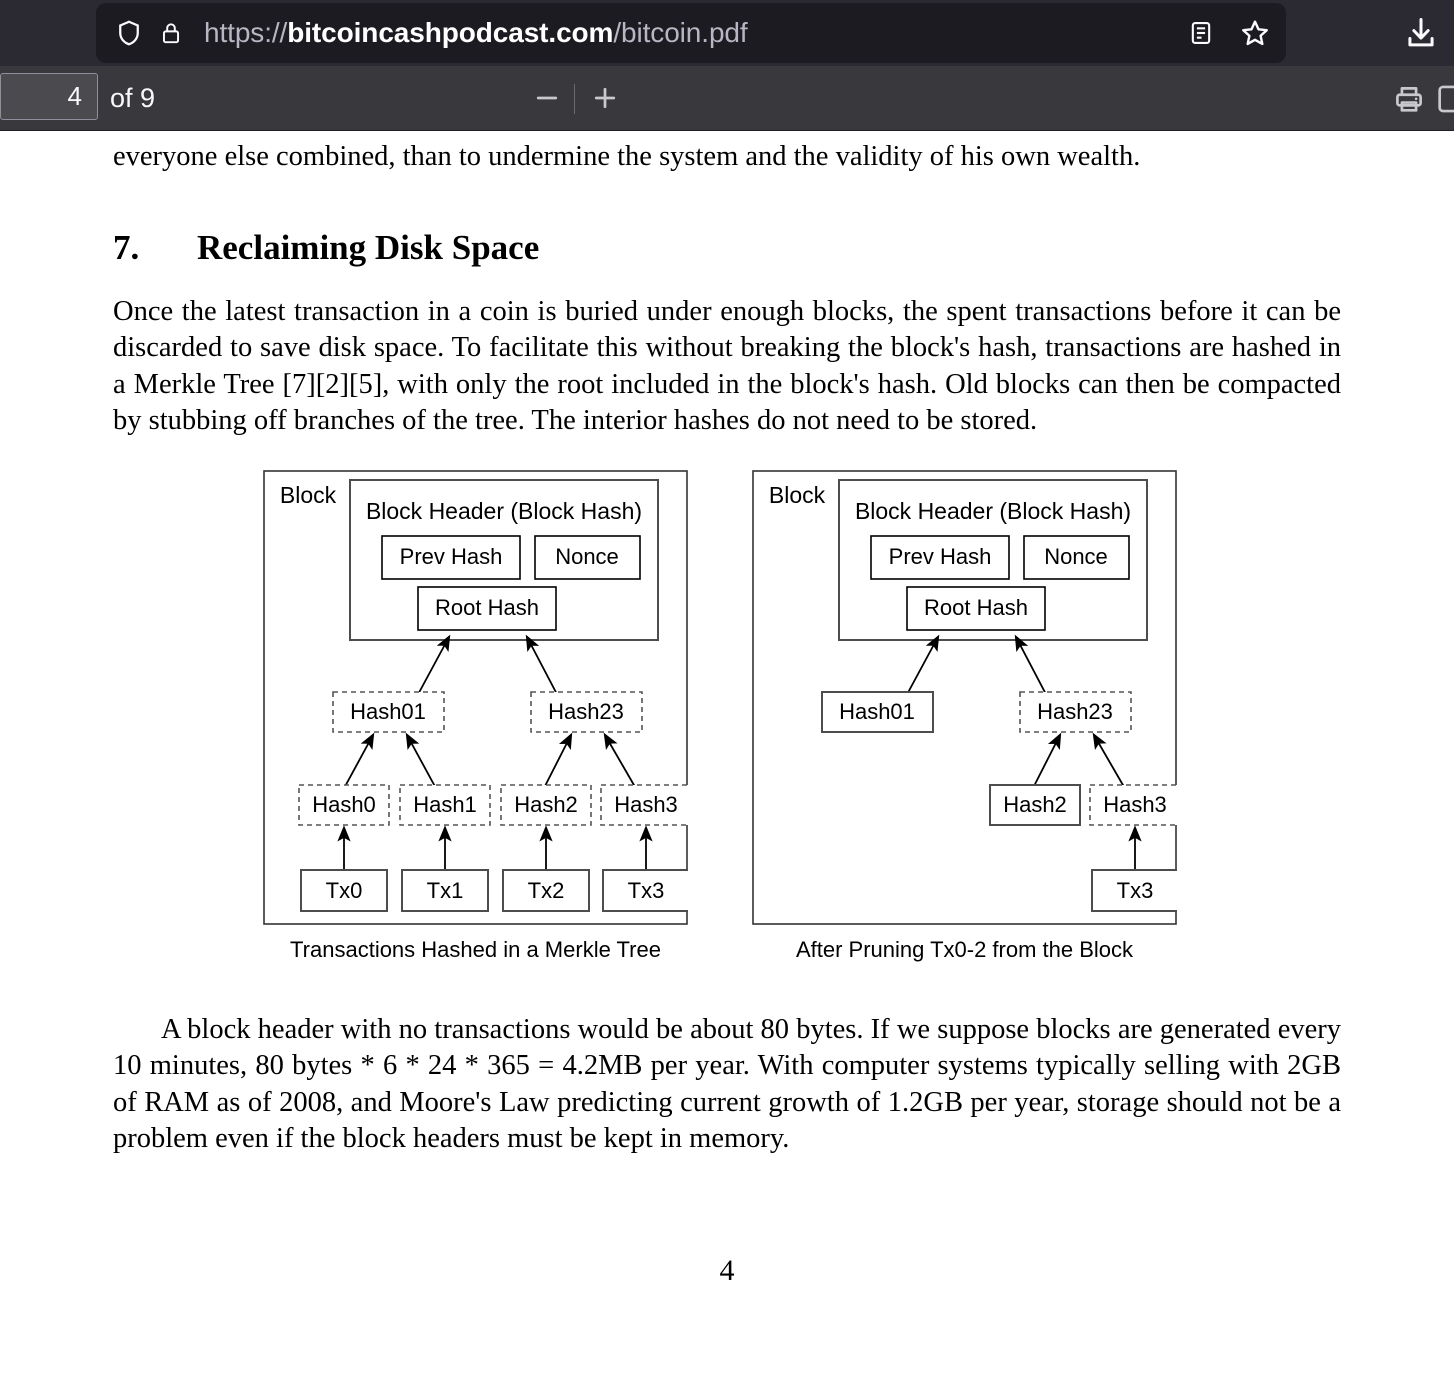 This screenshot has width=1454, height=1380. What do you see at coordinates (574, 99) in the screenshot?
I see `toolbar-divider` at bounding box center [574, 99].